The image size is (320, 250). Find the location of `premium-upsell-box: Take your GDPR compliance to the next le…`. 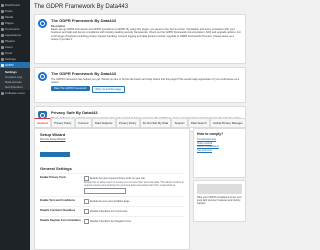

premium-upsell-box: Take your GDPR compliance to the next le… is located at coordinates (219, 201).